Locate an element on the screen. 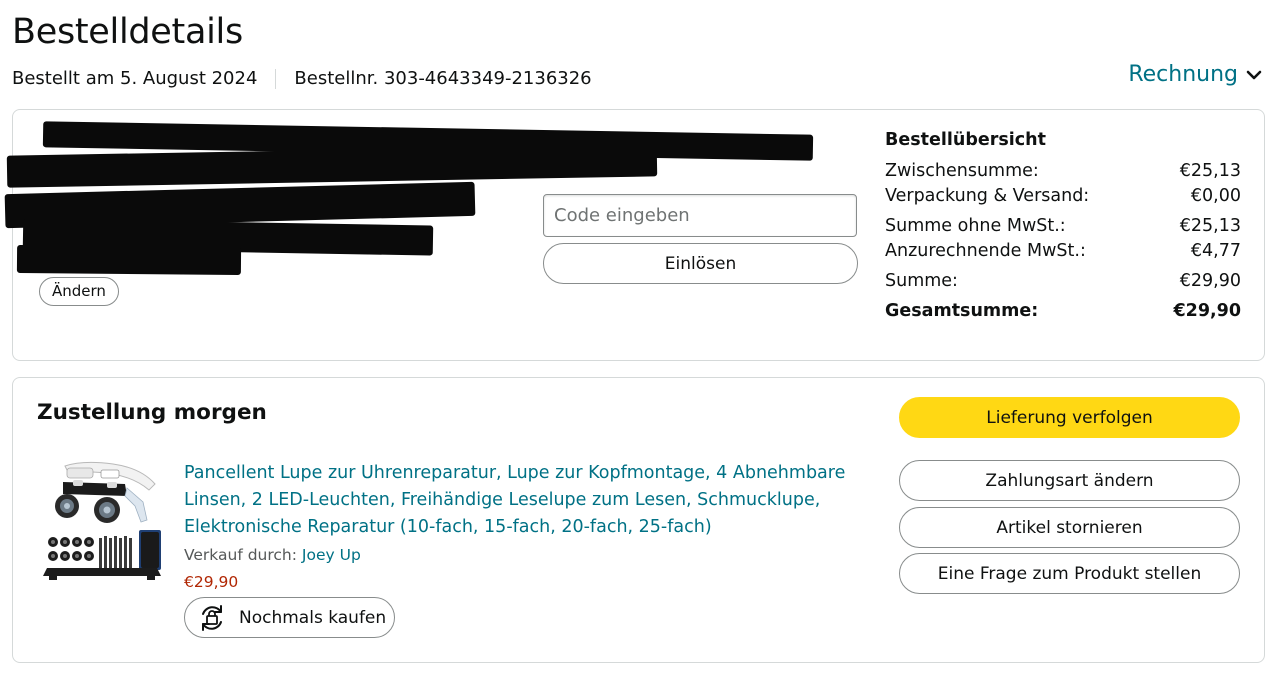 This screenshot has height=674, width=1280. summary-total-value: €29,90 is located at coordinates (1207, 311).